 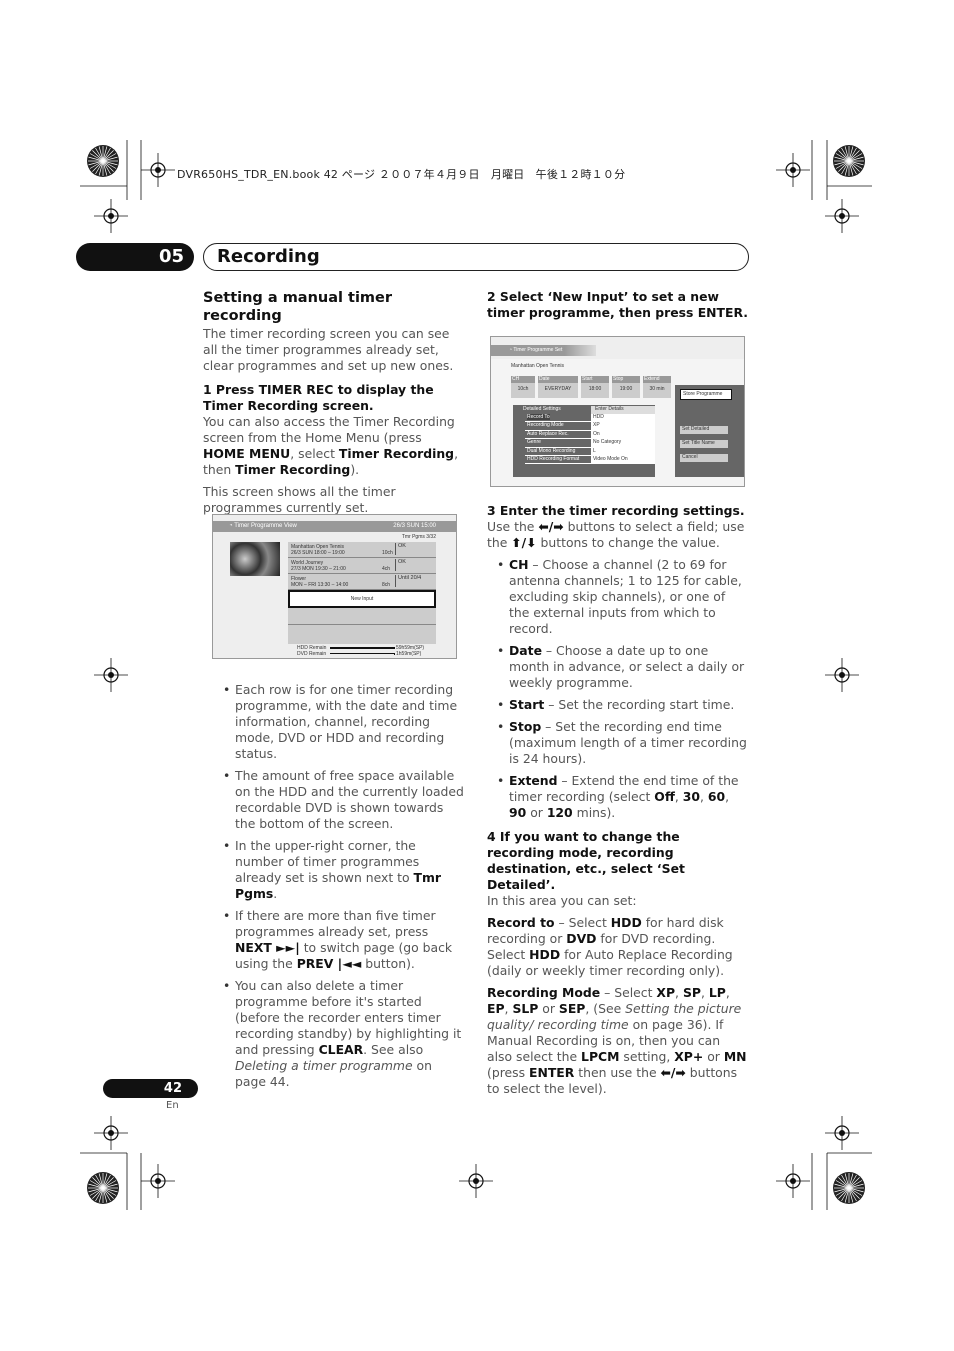 I want to click on setting-row: Auto Replace Rec. On, so click(x=590, y=435).